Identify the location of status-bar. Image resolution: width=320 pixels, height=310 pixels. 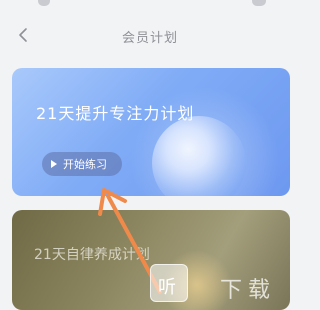
(150, 9).